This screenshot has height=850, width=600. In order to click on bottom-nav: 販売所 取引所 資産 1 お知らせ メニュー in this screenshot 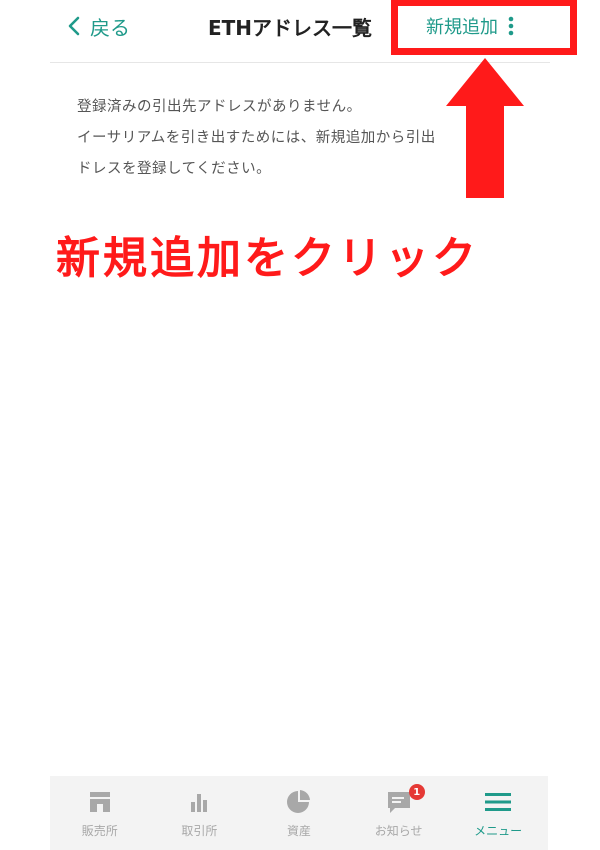, I will do `click(299, 813)`.